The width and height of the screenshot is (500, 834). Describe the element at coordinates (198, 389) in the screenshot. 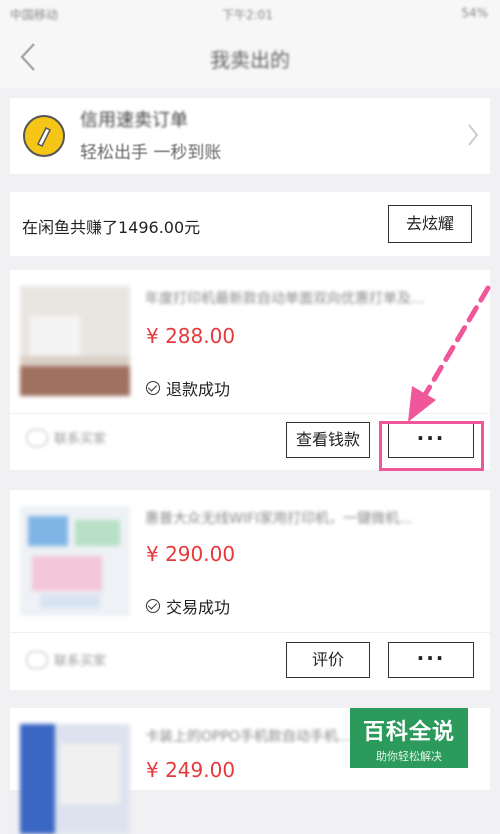

I see `order-status-label: 退款成功` at that location.